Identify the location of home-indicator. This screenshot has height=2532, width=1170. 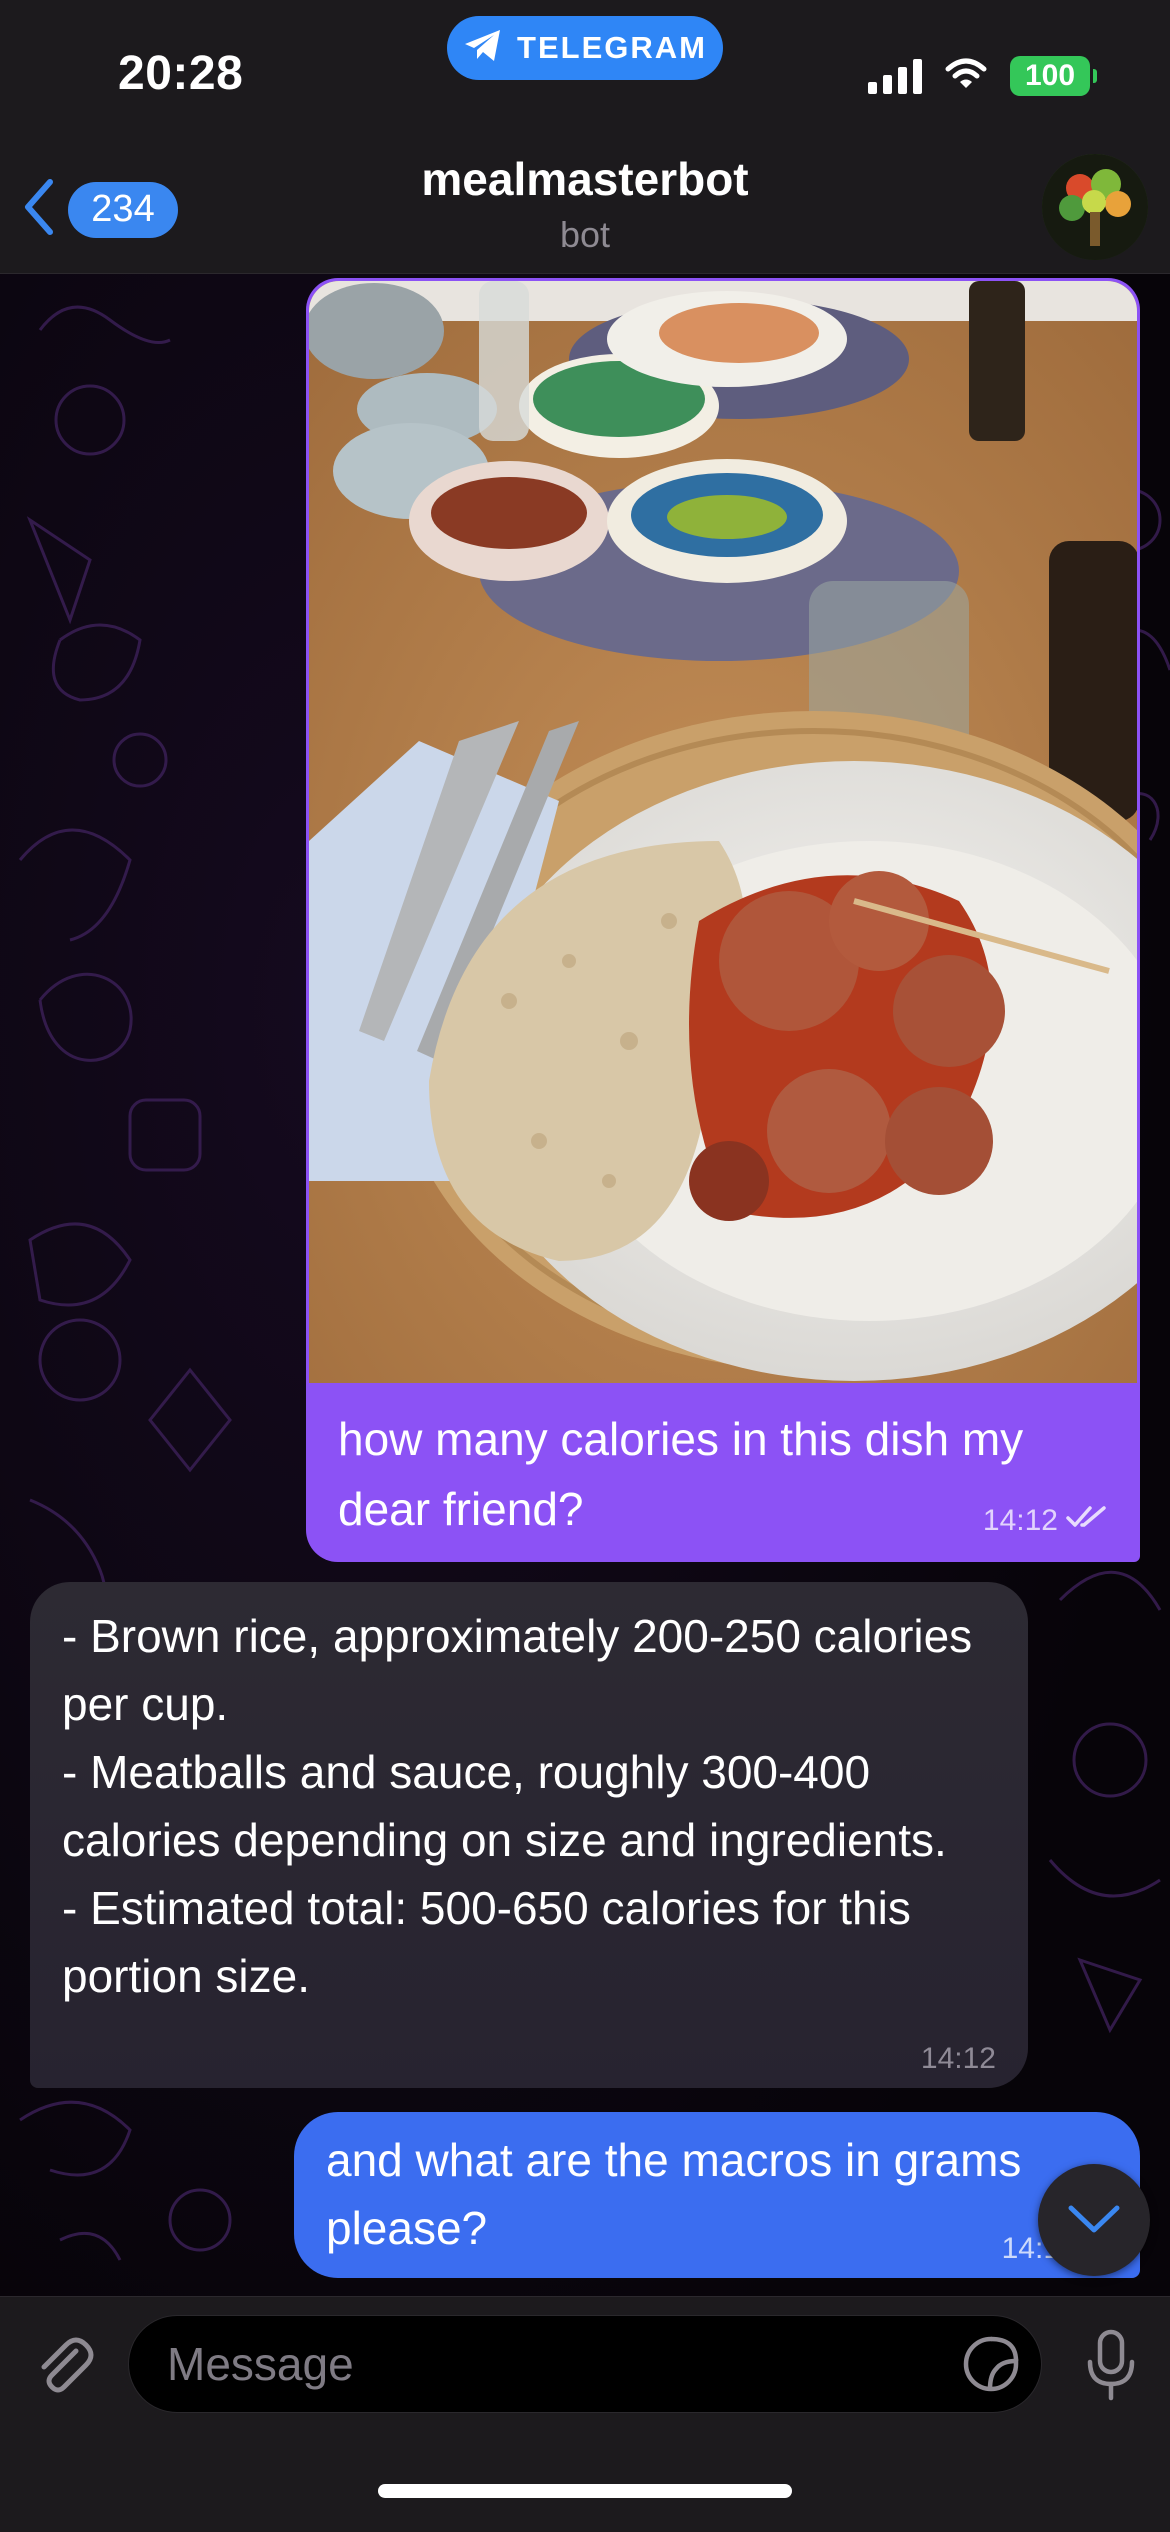
(585, 2491).